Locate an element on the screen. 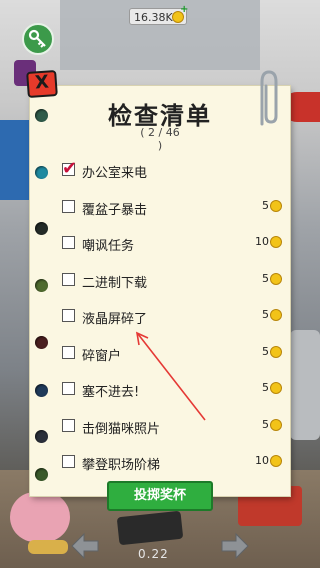  checklist-item: 嘲讽任务 10 is located at coordinates (172, 244).